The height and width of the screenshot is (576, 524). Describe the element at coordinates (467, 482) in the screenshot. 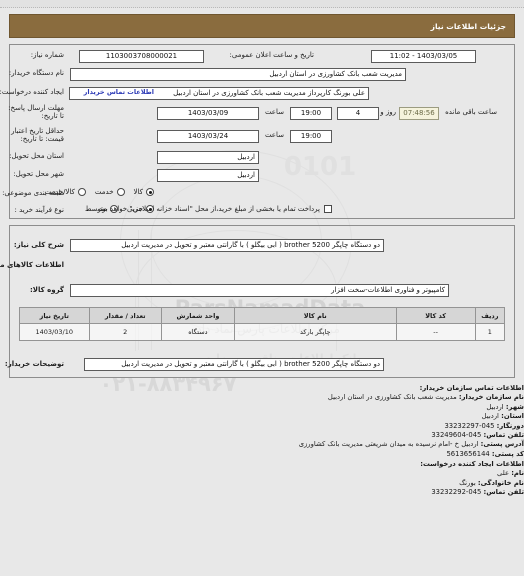

I see `requester-last-name-value: بورنگ` at that location.